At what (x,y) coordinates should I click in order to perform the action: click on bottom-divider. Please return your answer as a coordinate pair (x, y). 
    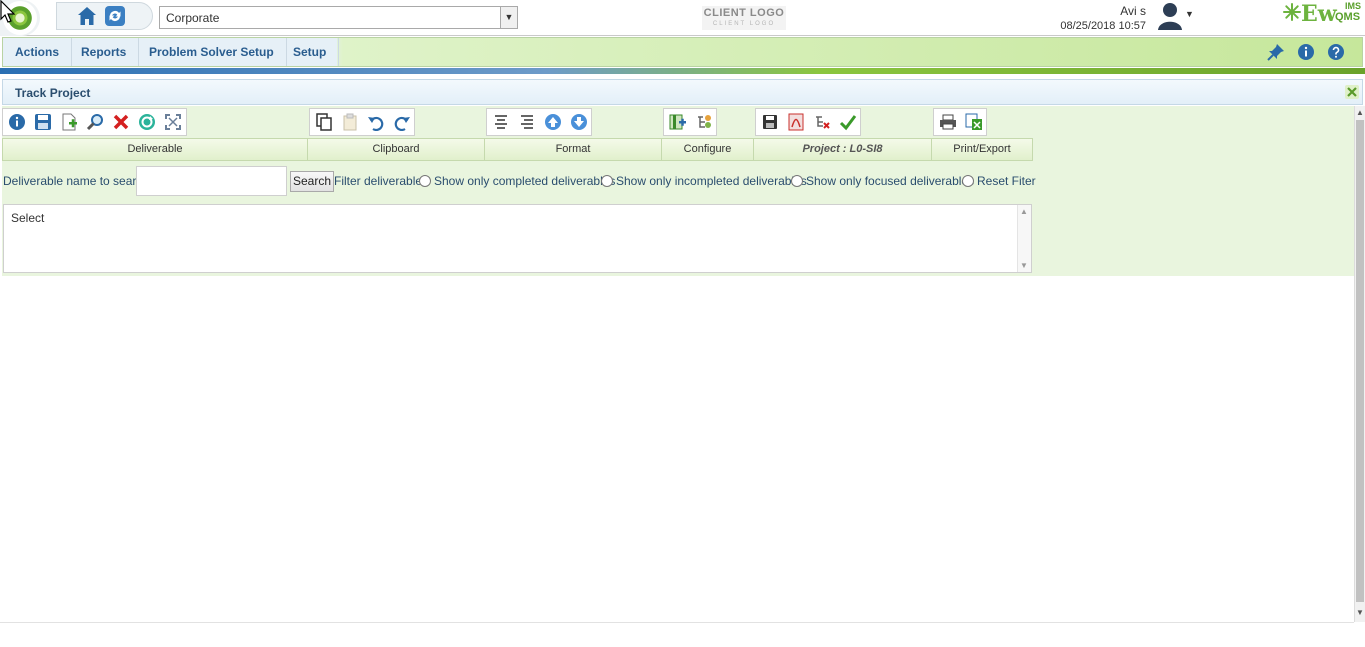
    Looking at the image, I should click on (677, 622).